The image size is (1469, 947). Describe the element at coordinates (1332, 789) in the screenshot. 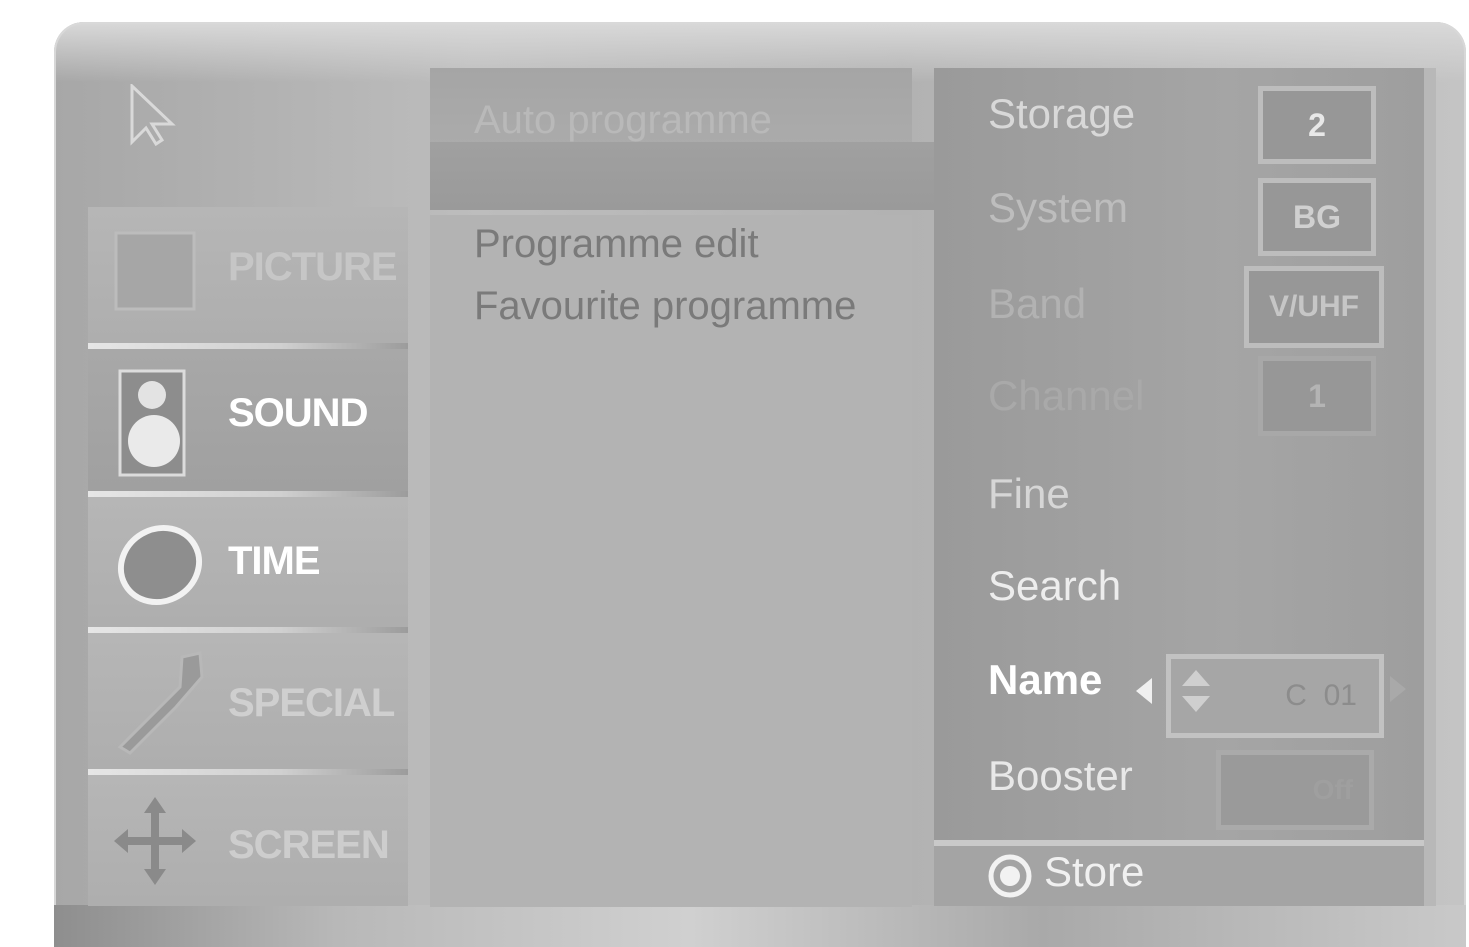

I see `booster-value-text: Off` at that location.